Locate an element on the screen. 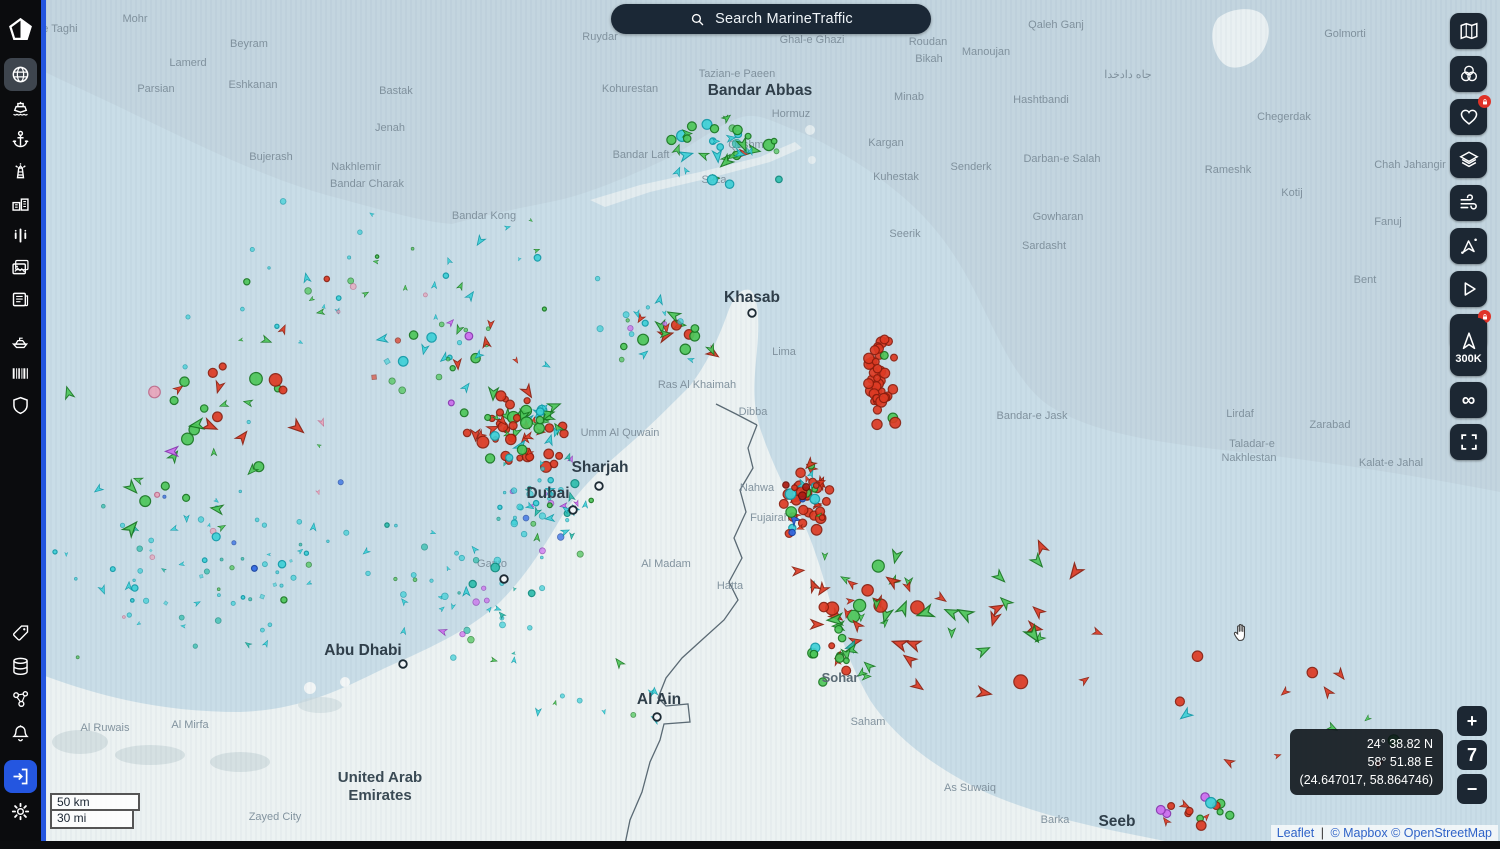  sidebar-item-protection is located at coordinates (20, 405).